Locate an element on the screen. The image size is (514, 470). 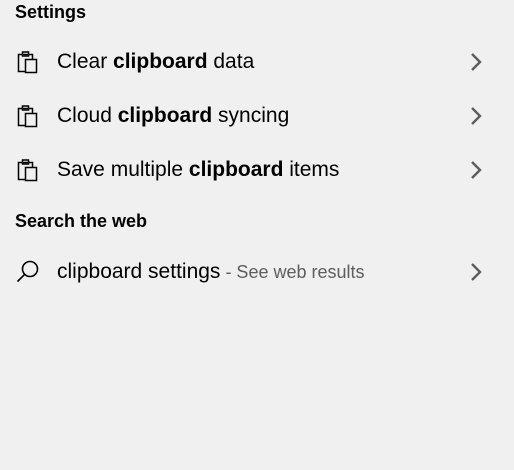
settings-result-save-multiple-clipboard-items: Save multiple clipboard items is located at coordinates (257, 170).